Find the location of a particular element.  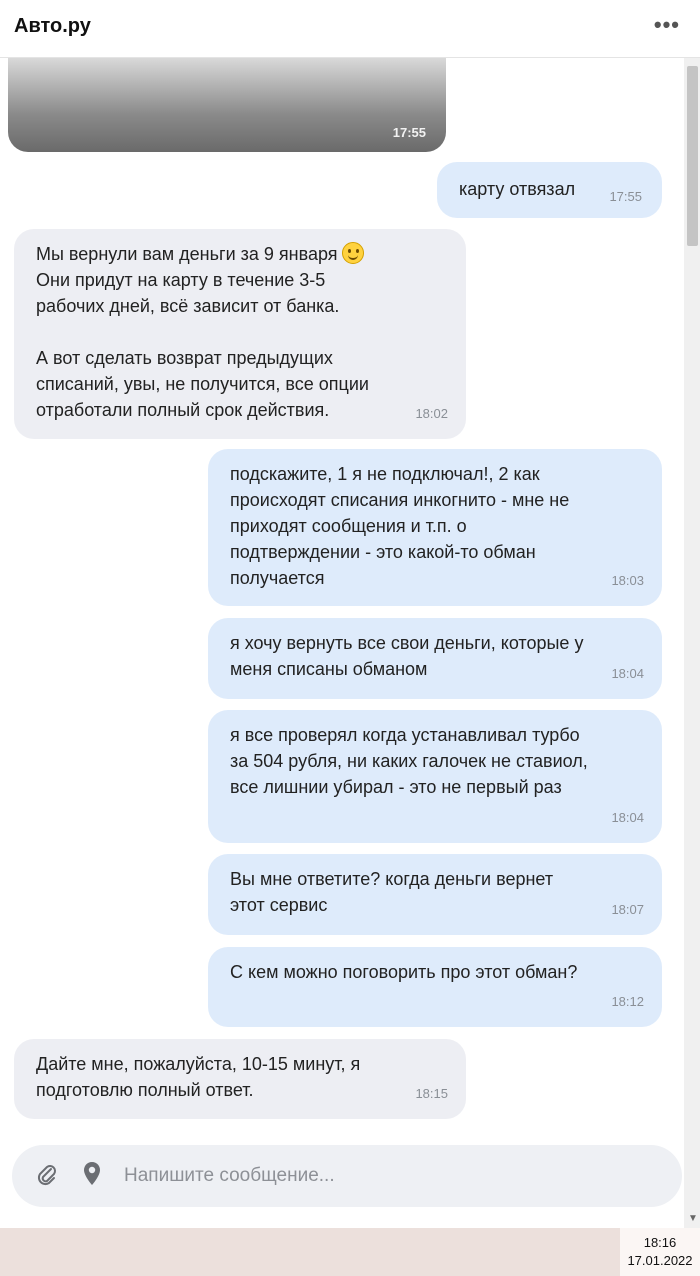

message-composer is located at coordinates (347, 1176).